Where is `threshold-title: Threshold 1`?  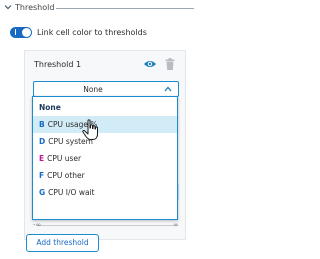 threshold-title: Threshold 1 is located at coordinates (58, 64).